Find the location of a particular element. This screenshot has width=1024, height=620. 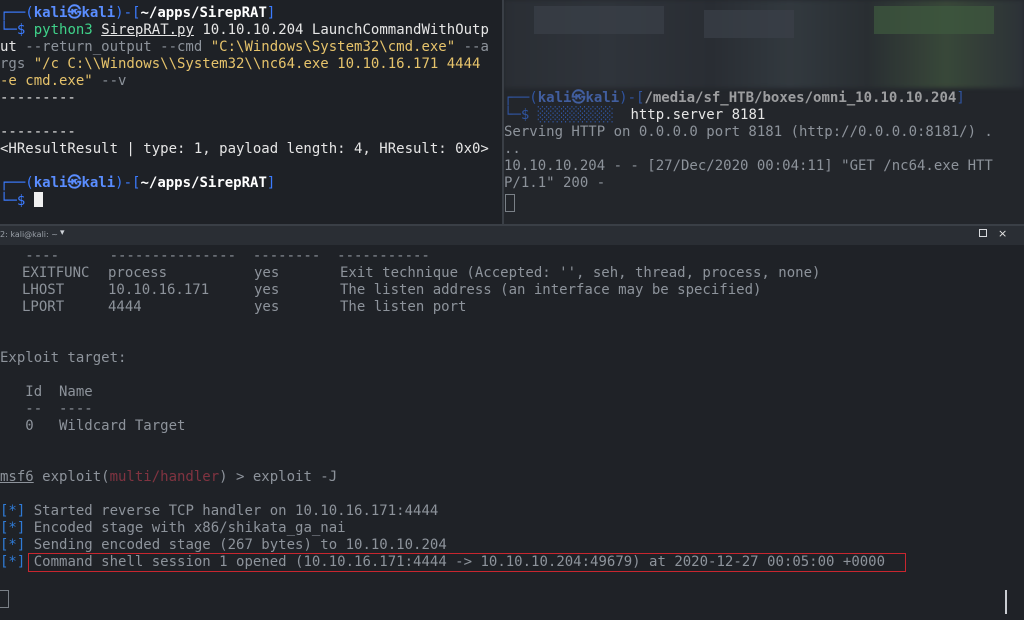

command-python: python3 is located at coordinates (63, 30).